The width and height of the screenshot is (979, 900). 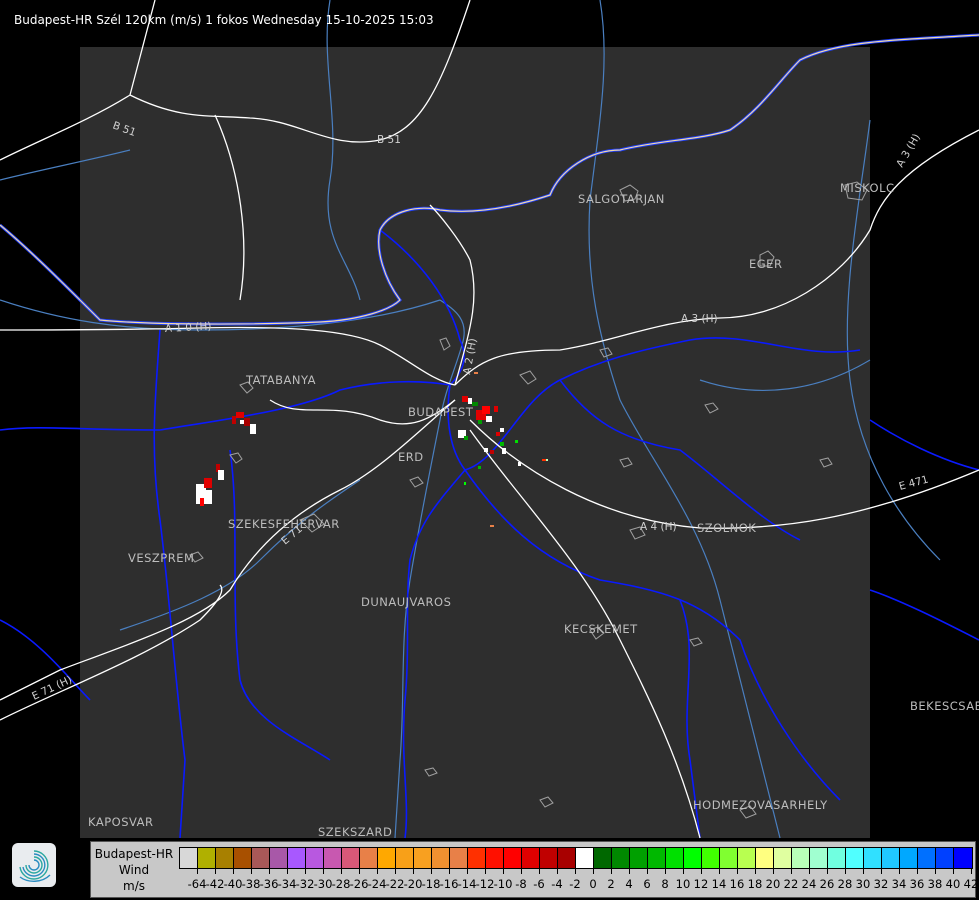 I want to click on legend-tick-label: 8, so click(x=665, y=884).